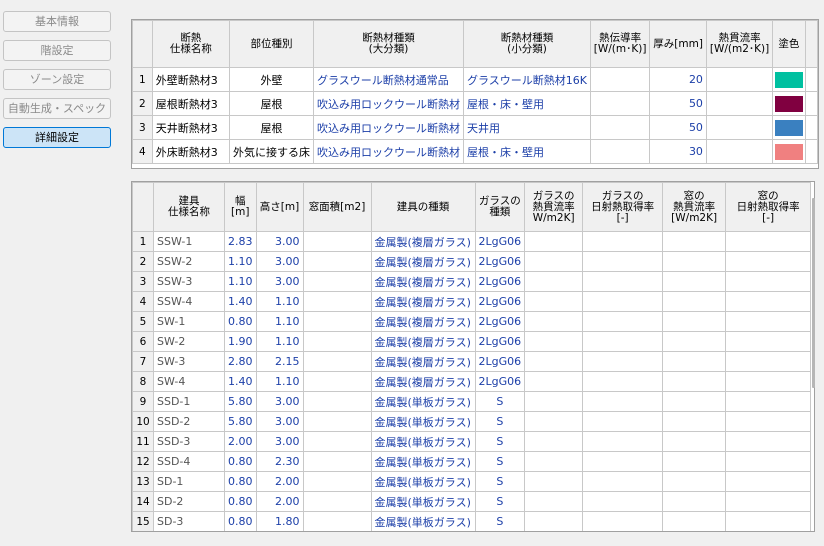  I want to click on nav-floor-settings-button: 階設定, so click(57, 50).